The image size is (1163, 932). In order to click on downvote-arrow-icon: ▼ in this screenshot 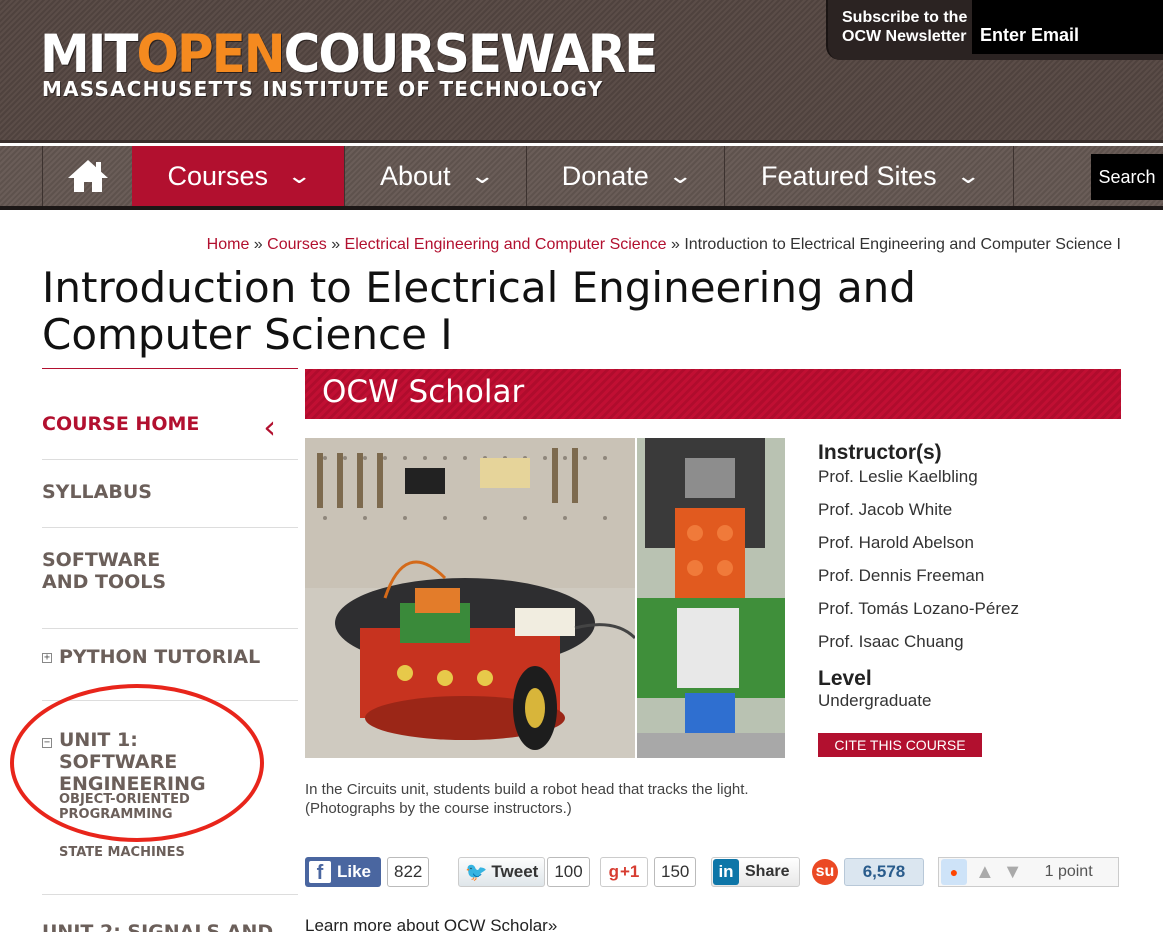, I will do `click(1013, 872)`.